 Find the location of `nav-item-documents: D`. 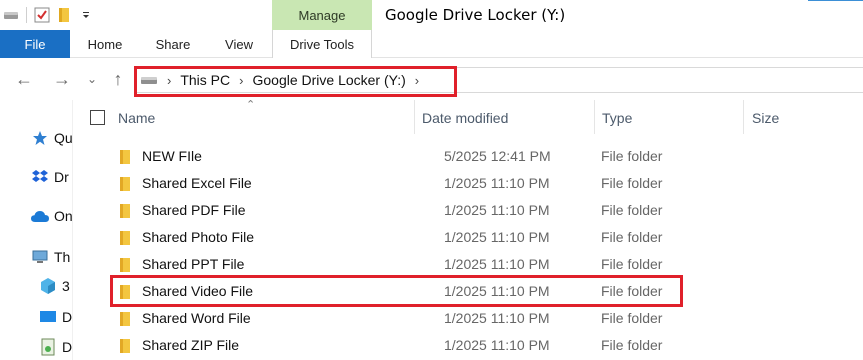

nav-item-documents: D is located at coordinates (55, 347).